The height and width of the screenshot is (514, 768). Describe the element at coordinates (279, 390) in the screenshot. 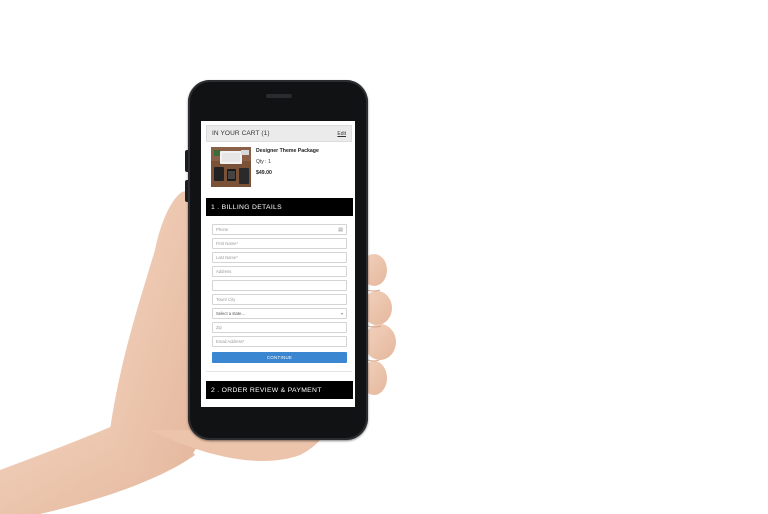

I see `order-review-header: 2 . ORDER REVIEW & PAYMENT` at that location.